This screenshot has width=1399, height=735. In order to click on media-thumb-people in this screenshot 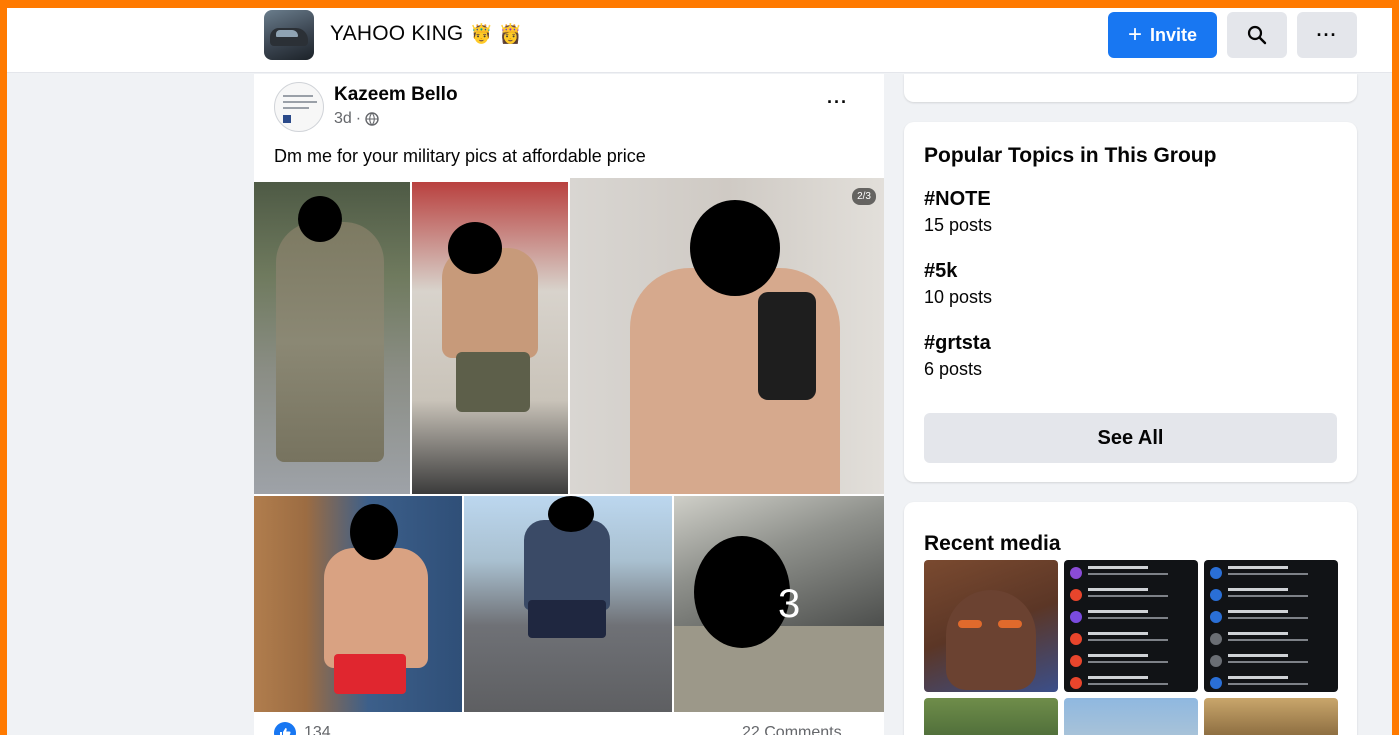, I will do `click(1271, 716)`.